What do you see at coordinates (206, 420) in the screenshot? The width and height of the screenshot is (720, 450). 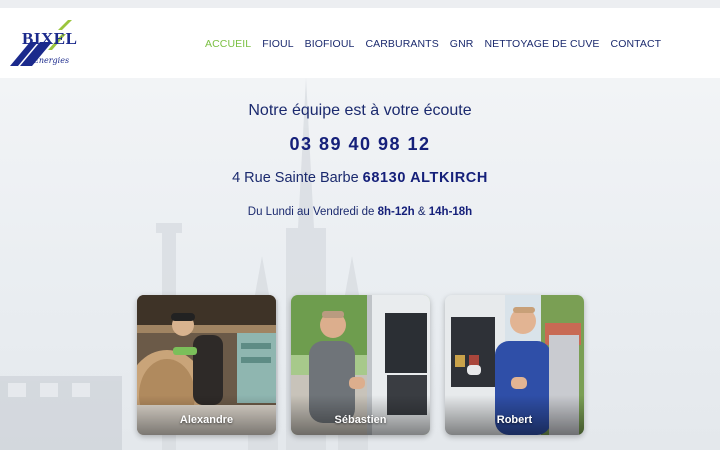 I see `team-name-alexandre: Alexandre` at bounding box center [206, 420].